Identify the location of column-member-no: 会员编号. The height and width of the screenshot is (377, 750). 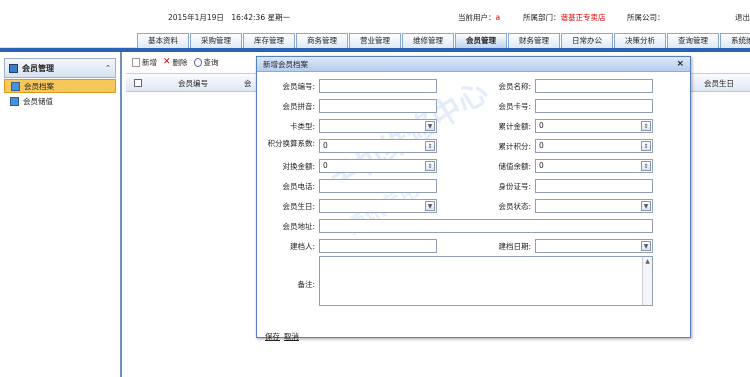
(193, 83).